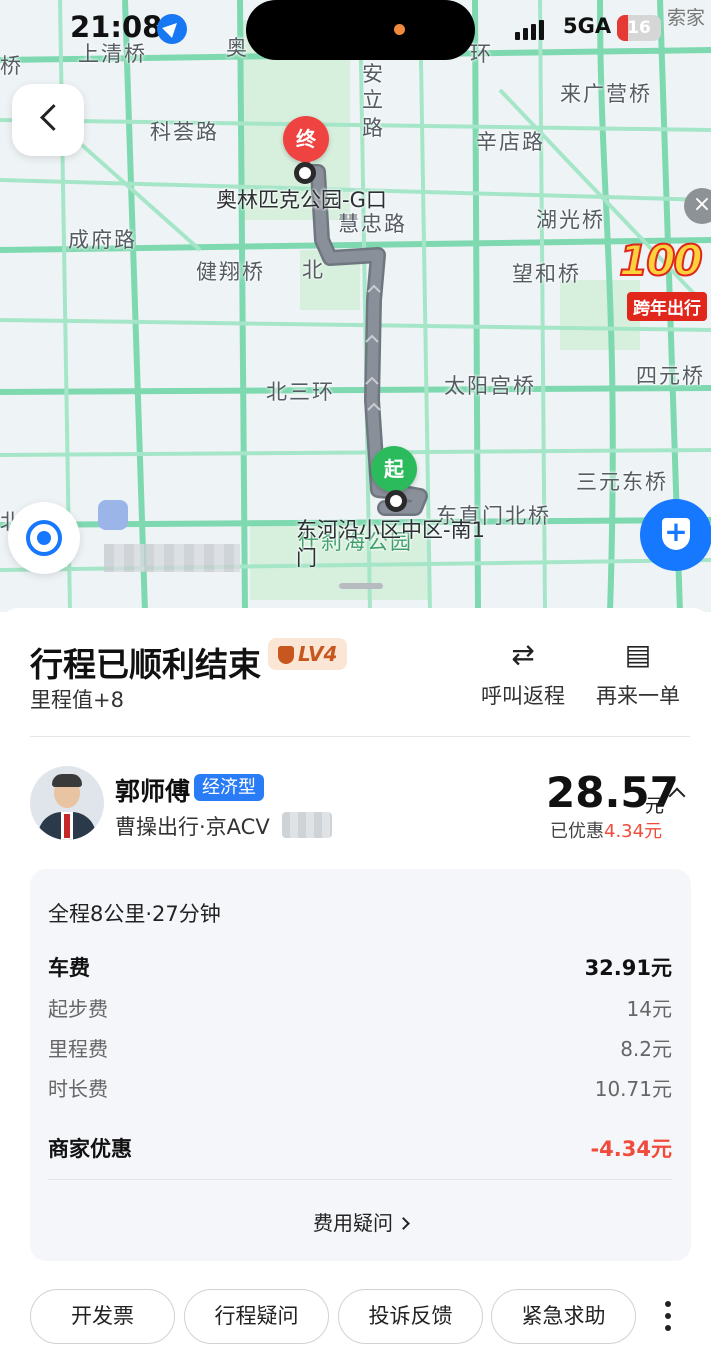 This screenshot has width=711, height=1364. Describe the element at coordinates (306, 558) in the screenshot. I see `origin-label-line2: 门` at that location.